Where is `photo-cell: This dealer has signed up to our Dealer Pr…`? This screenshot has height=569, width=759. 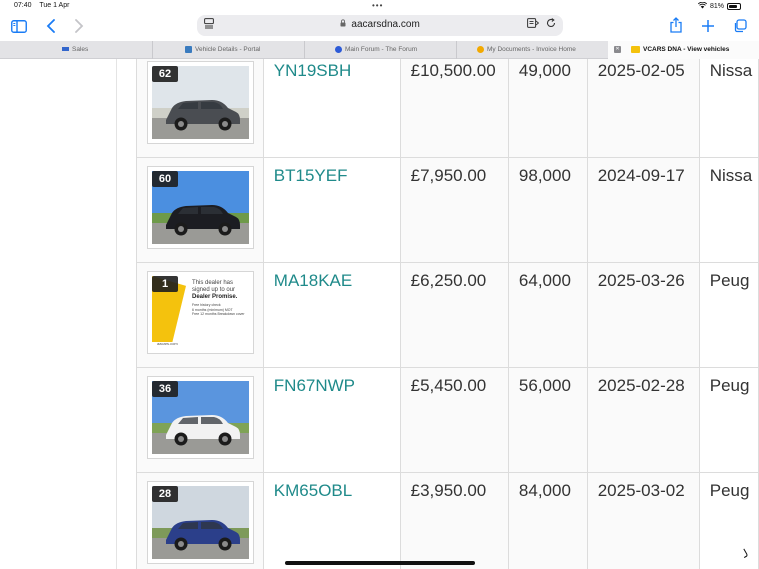
photo-cell: This dealer has signed up to our Dealer Pr… is located at coordinates (200, 315).